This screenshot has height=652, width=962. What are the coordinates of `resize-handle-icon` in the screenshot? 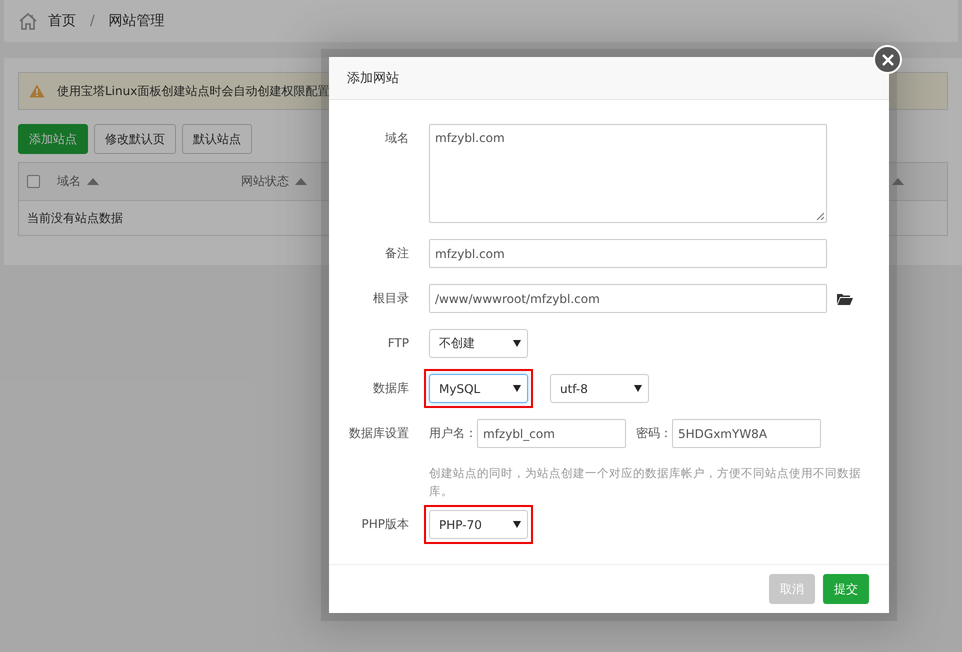 It's located at (820, 216).